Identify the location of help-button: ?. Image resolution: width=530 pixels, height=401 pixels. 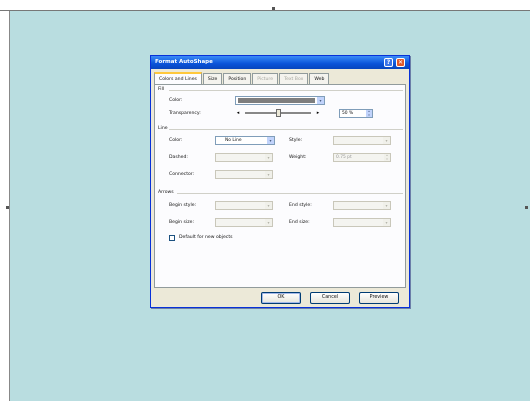
(388, 62).